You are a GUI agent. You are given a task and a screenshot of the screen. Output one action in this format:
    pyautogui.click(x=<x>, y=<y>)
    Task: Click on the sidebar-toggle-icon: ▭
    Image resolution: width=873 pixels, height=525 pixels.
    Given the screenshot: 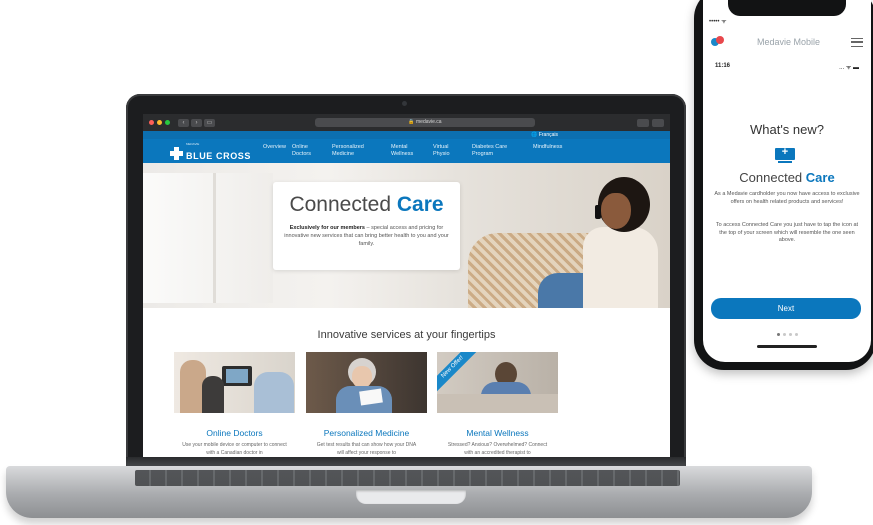 What is the action you would take?
    pyautogui.click(x=209, y=122)
    